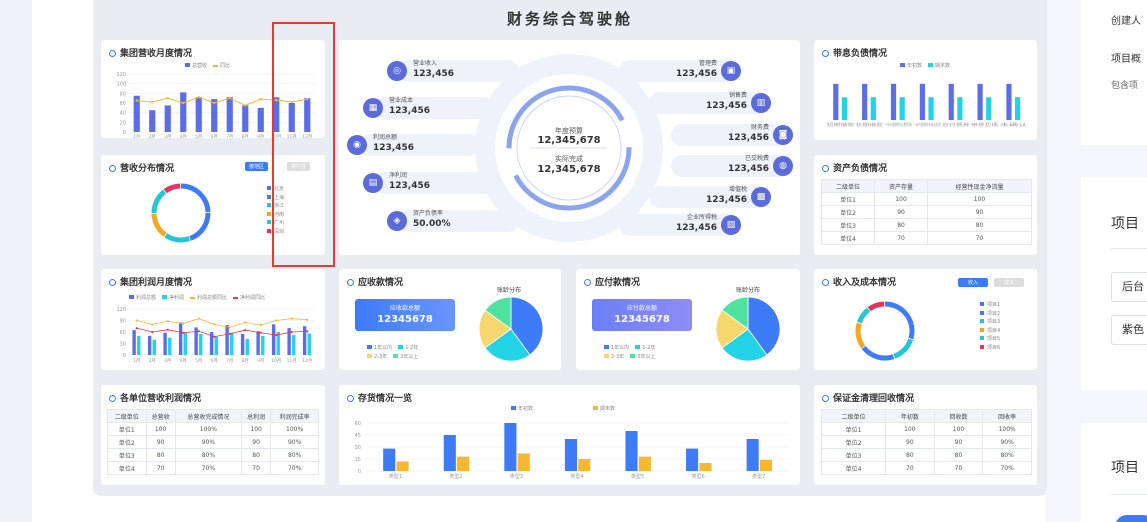 The image size is (1147, 522). What do you see at coordinates (994, 313) in the screenshot?
I see `legend-label: 项目2` at bounding box center [994, 313].